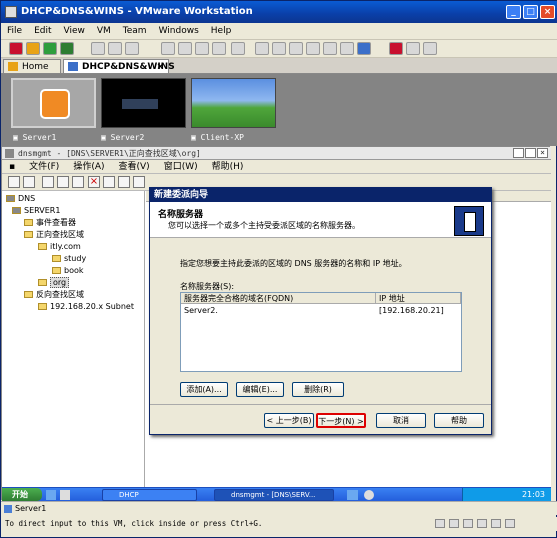  I want to click on menu-view: View, so click(74, 31).